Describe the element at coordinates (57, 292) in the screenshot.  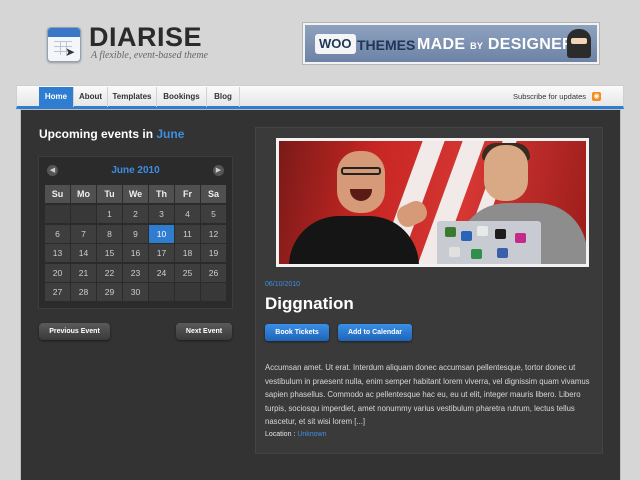
I see `calendar-day: 27` at that location.